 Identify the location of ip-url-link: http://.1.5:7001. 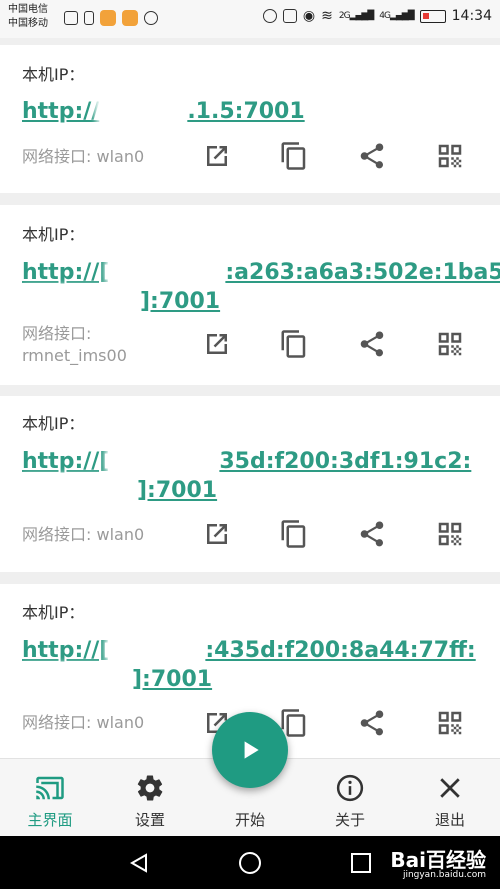
(163, 111).